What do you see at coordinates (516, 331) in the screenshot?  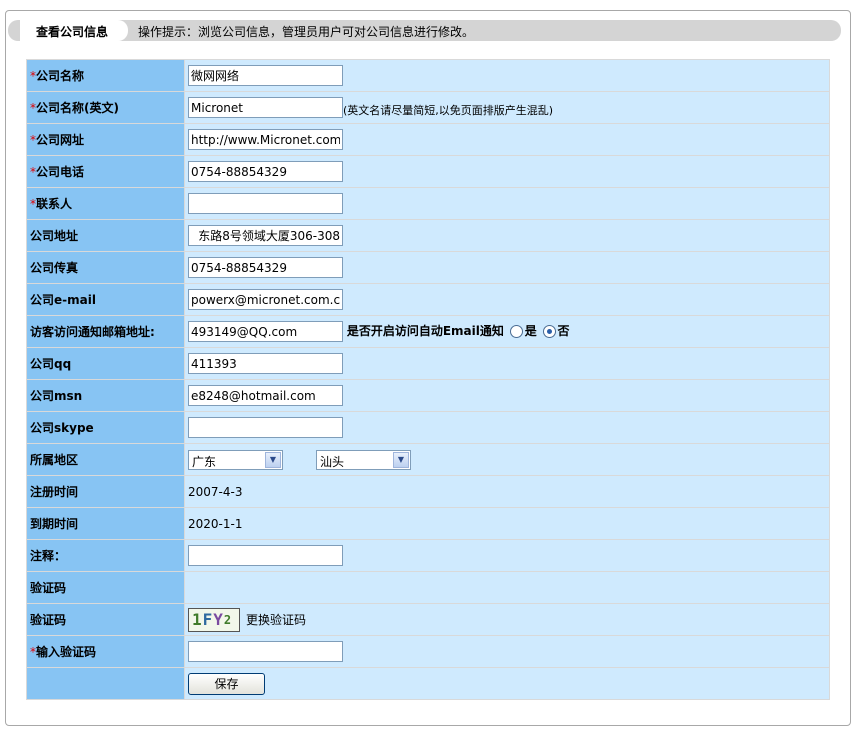 I see `notify-yes-radio` at bounding box center [516, 331].